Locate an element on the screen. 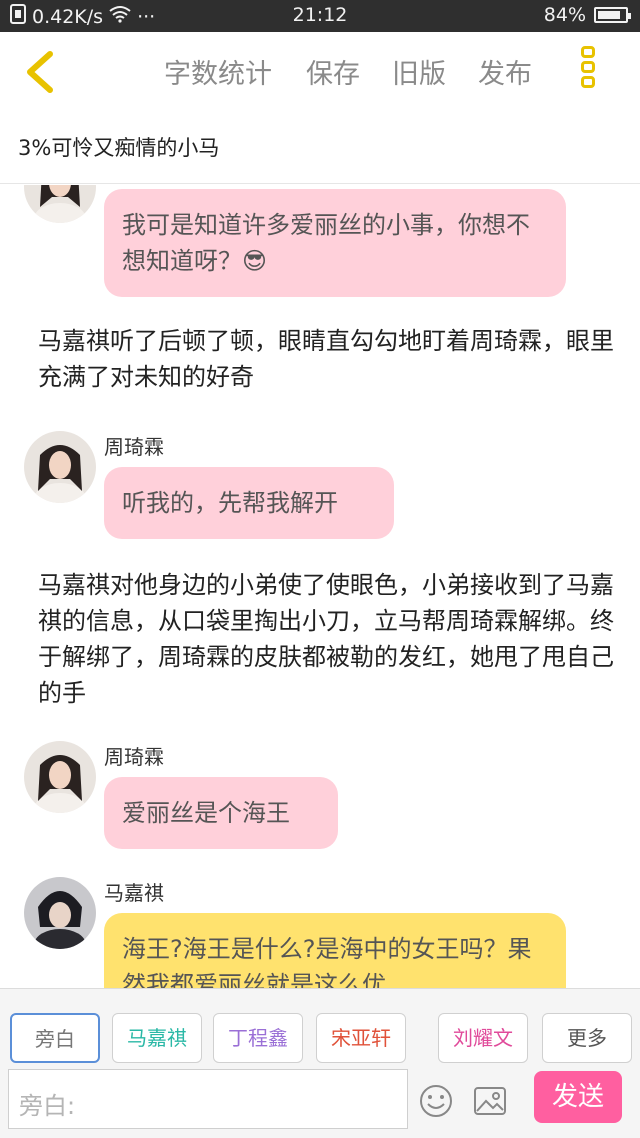  chat-bubble: 听我的，先帮我解开 is located at coordinates (249, 503).